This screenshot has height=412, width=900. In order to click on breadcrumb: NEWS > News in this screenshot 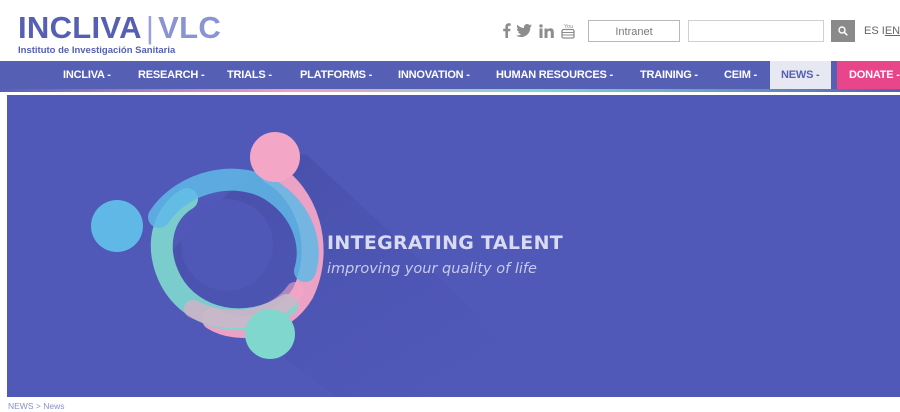, I will do `click(36, 406)`.